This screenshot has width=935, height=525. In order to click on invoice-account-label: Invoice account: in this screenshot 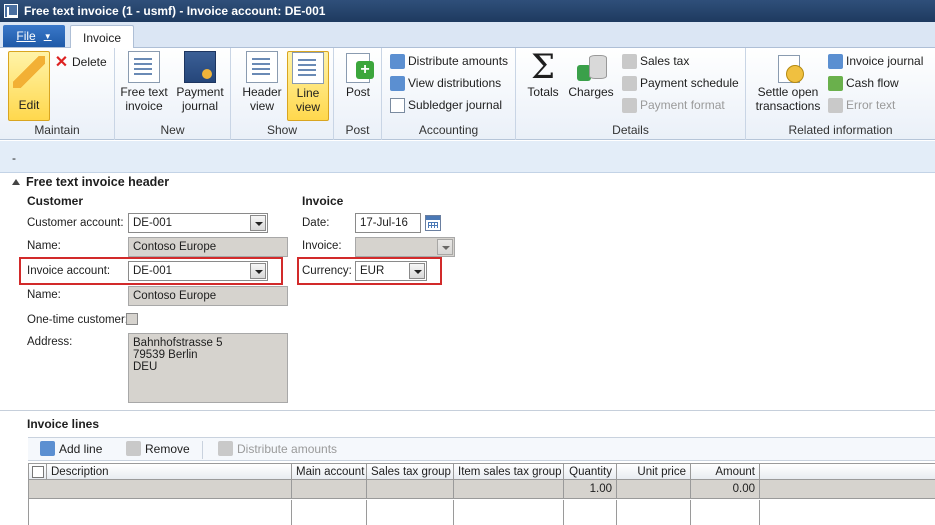, I will do `click(69, 271)`.